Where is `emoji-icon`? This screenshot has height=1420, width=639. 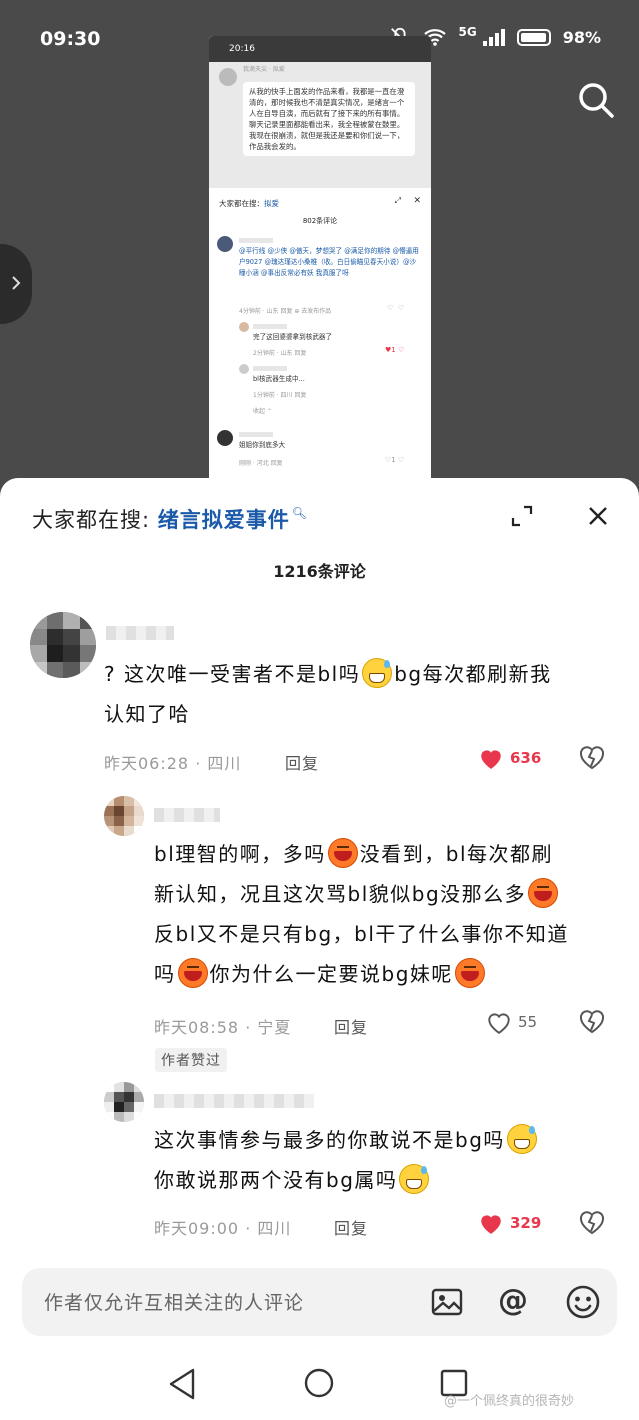 emoji-icon is located at coordinates (583, 1302).